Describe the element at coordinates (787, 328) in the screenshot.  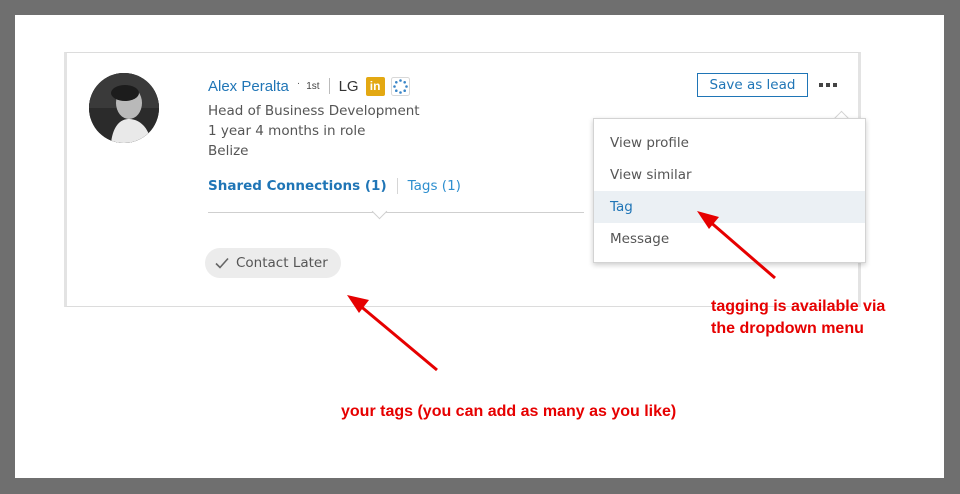
I see `annotation-dropdown-line2: the dropdown menu` at that location.